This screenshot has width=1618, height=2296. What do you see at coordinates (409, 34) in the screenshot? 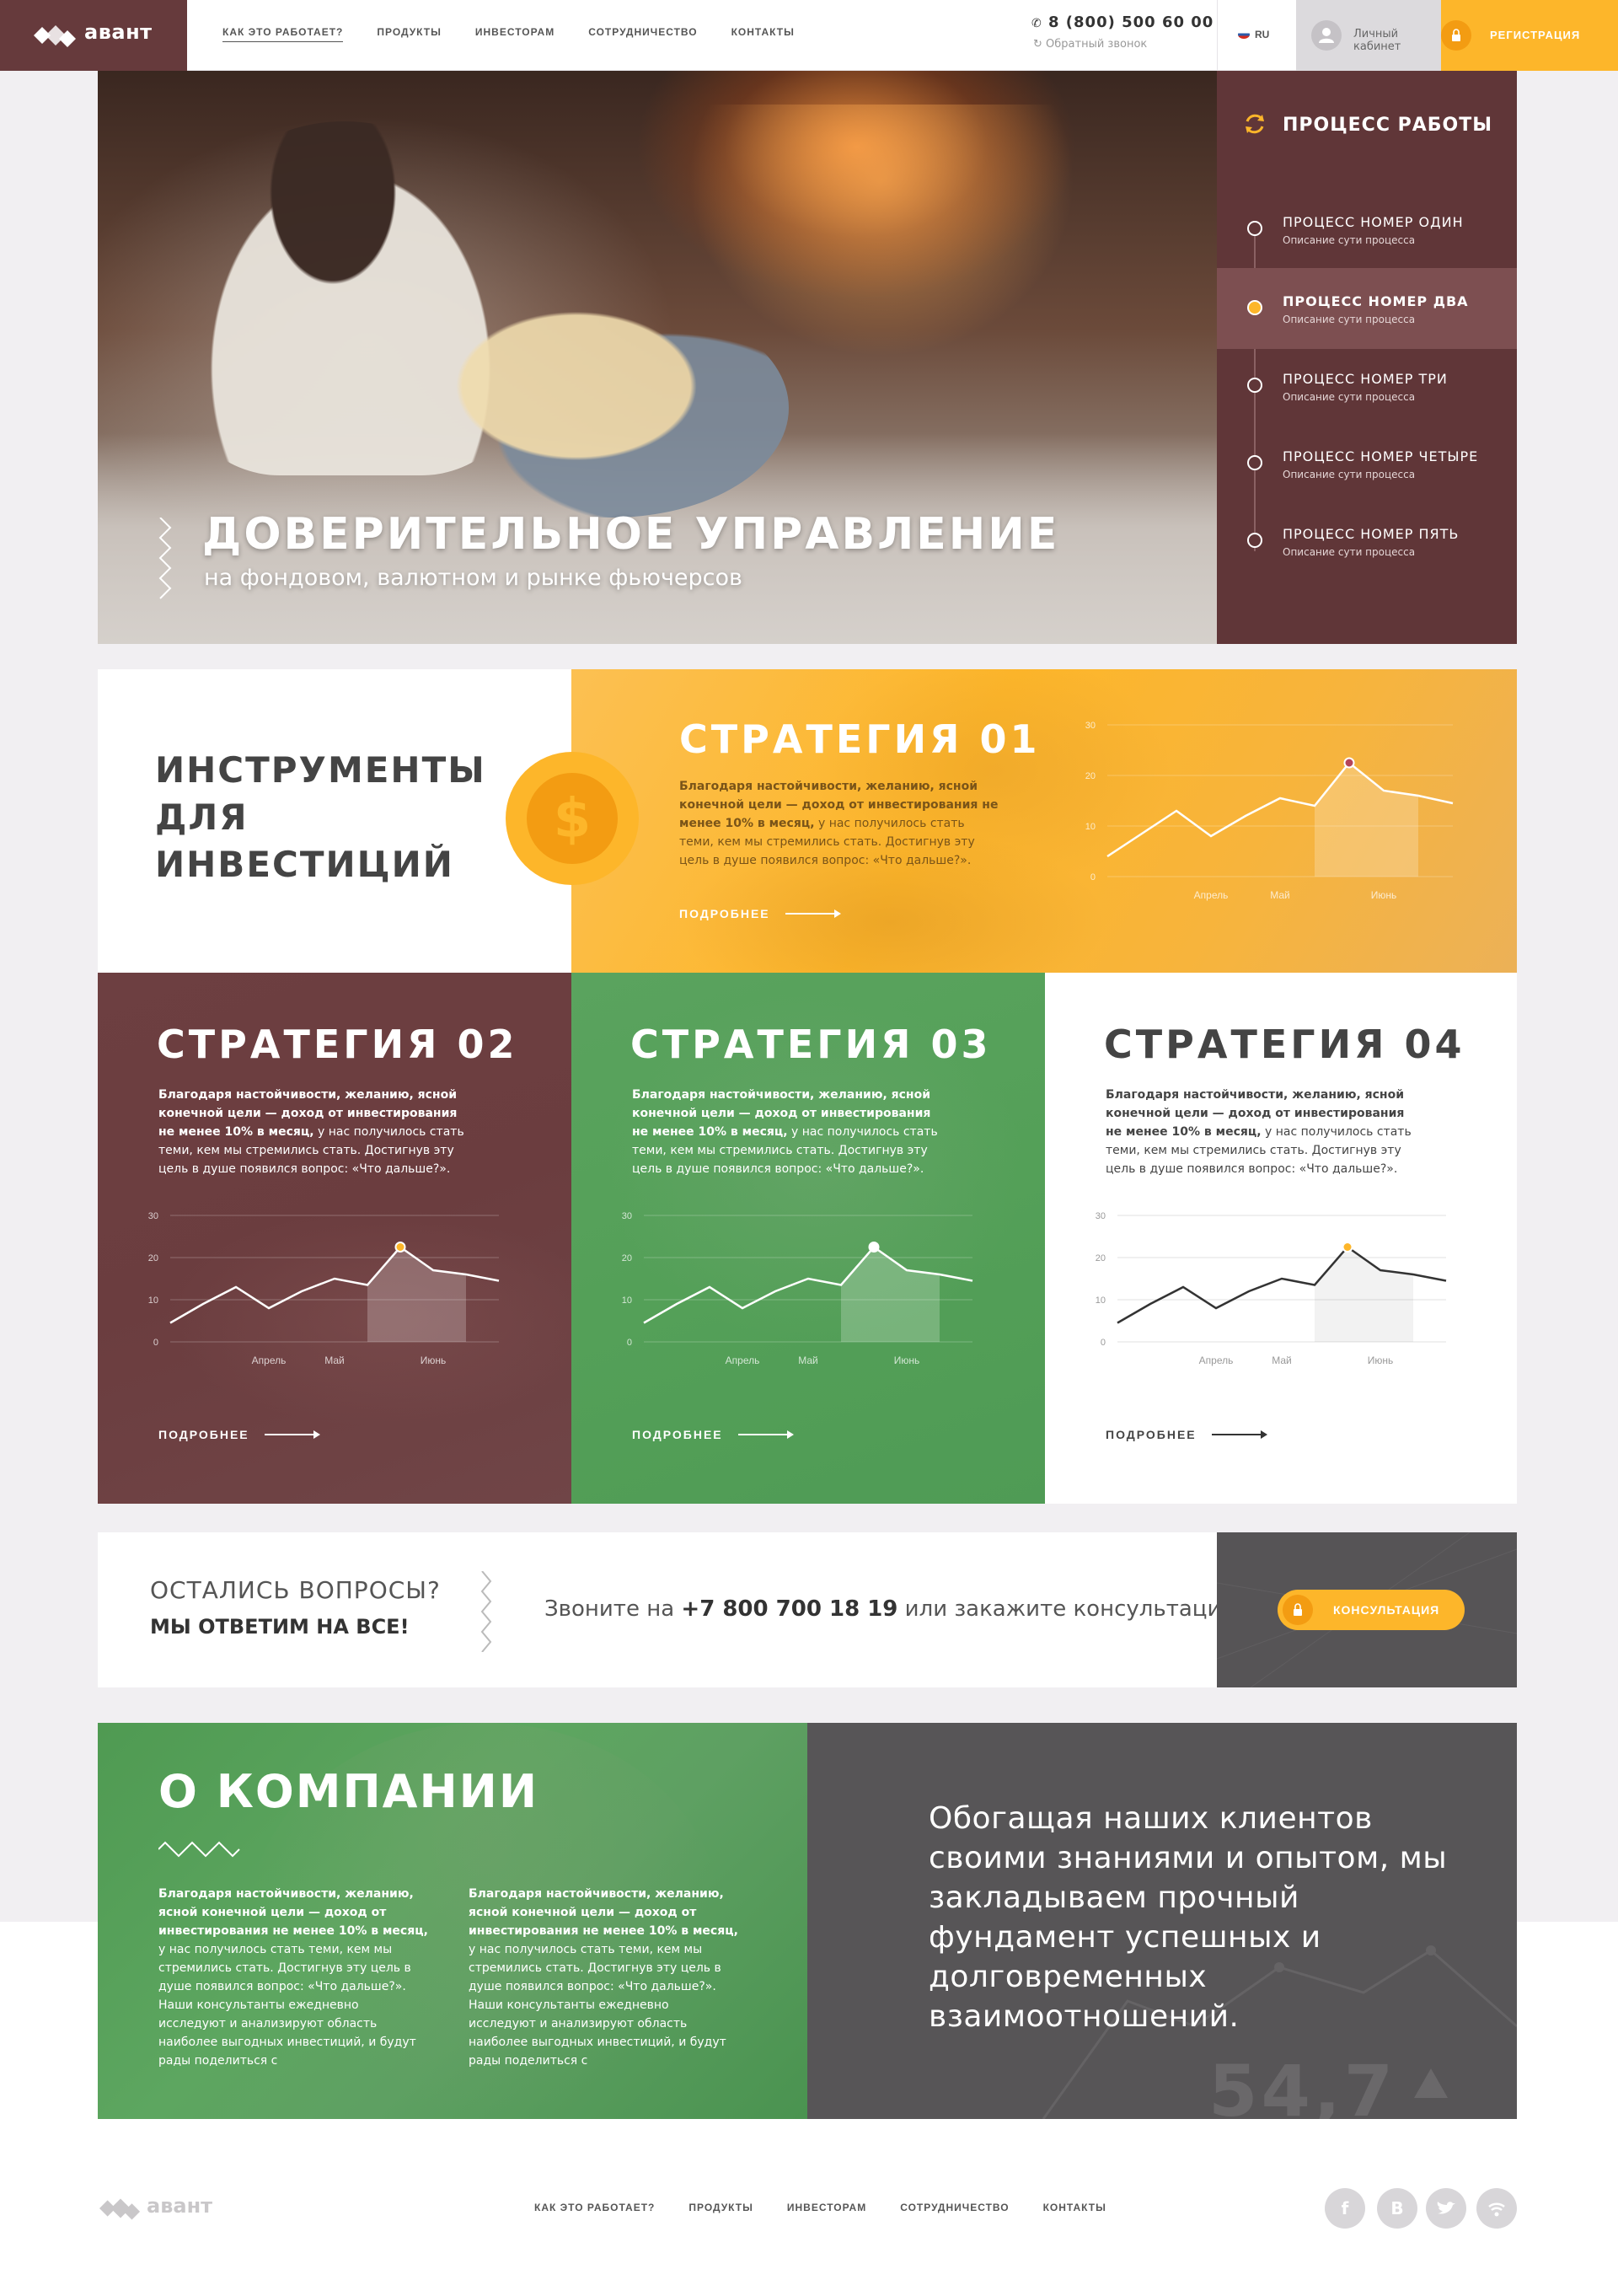
I see `nav-products: ПРОДУКТЫ` at bounding box center [409, 34].